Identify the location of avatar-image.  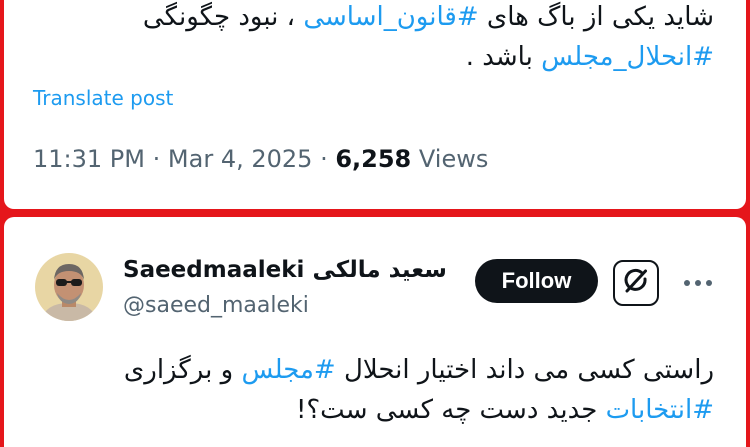
(69, 287).